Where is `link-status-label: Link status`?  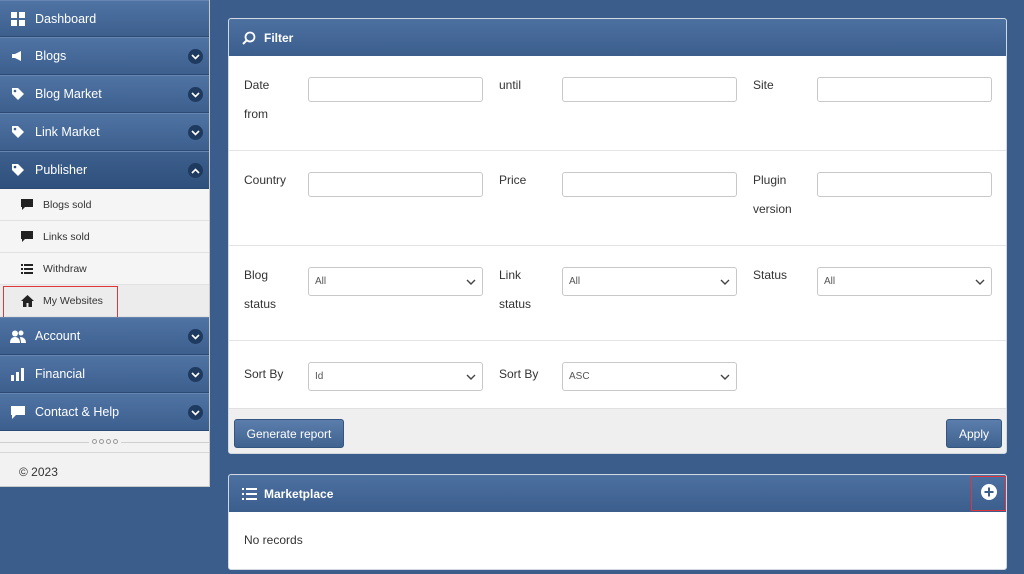 link-status-label: Link status is located at coordinates (515, 289).